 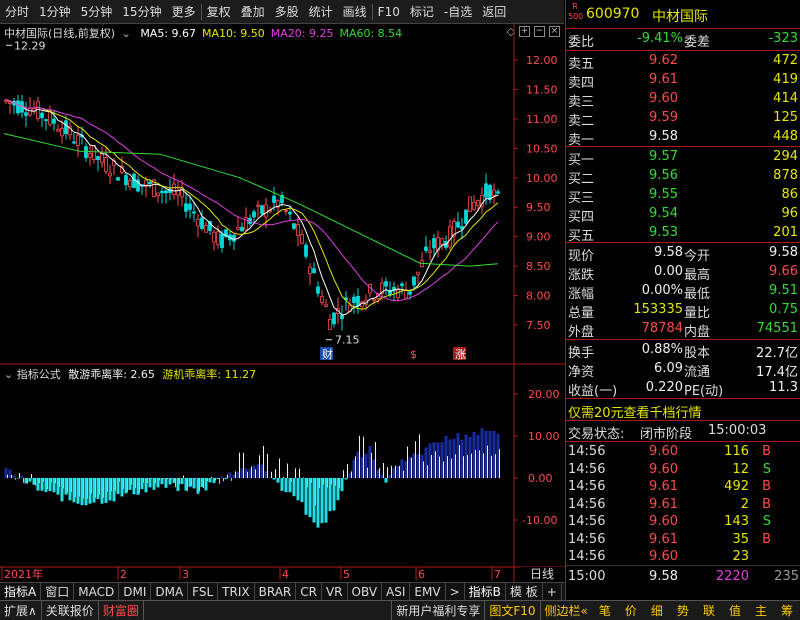 I want to click on stat2-label-b: 股本, so click(x=697, y=353).